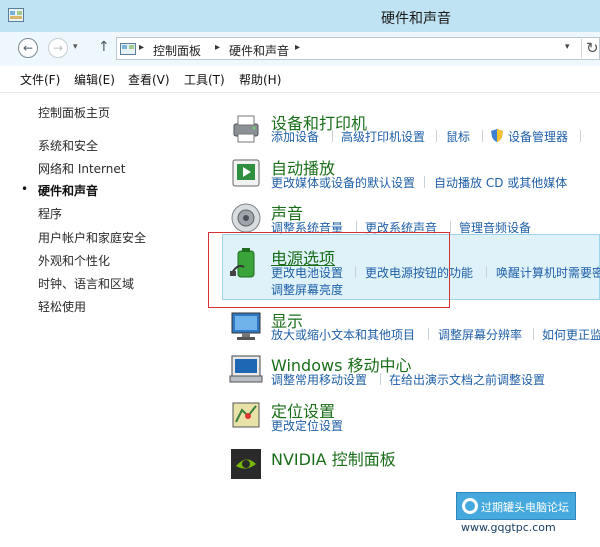 The image size is (600, 547). What do you see at coordinates (104, 47) in the screenshot?
I see `up-button: ↑` at bounding box center [104, 47].